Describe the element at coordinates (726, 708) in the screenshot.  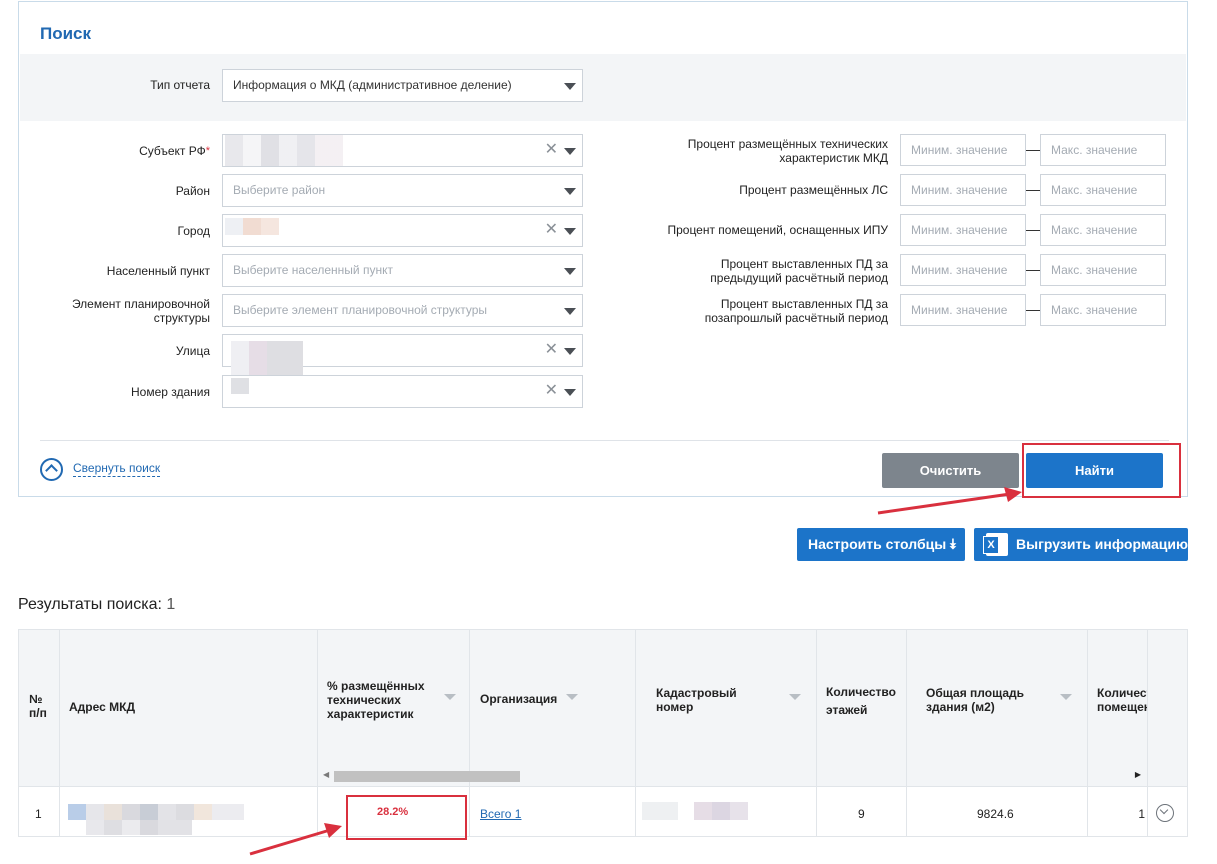
I see `col-header-cadastral: Кадастровый номер` at that location.